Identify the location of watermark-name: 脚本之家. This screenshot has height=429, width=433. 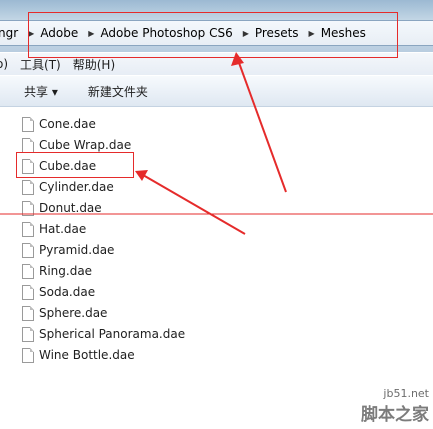
(395, 415).